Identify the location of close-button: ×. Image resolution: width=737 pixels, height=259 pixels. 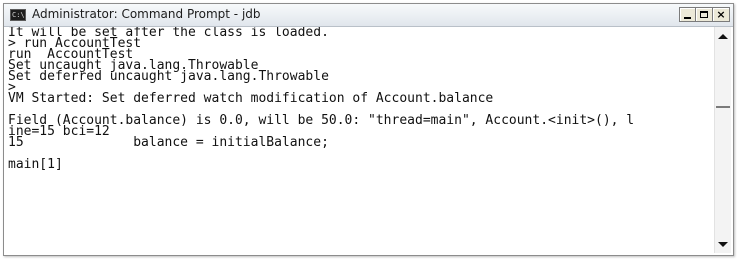
(721, 14).